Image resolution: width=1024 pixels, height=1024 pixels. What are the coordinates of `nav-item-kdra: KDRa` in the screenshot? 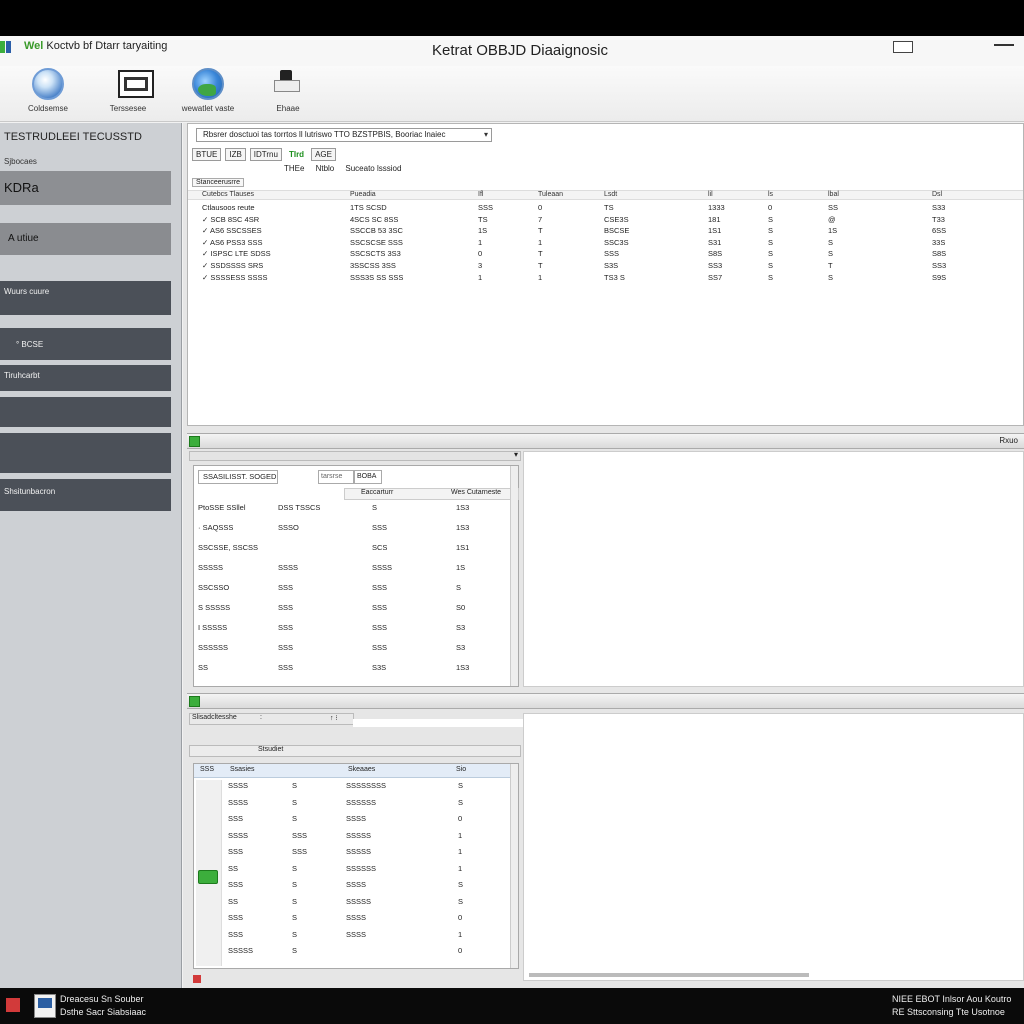 It's located at (85, 188).